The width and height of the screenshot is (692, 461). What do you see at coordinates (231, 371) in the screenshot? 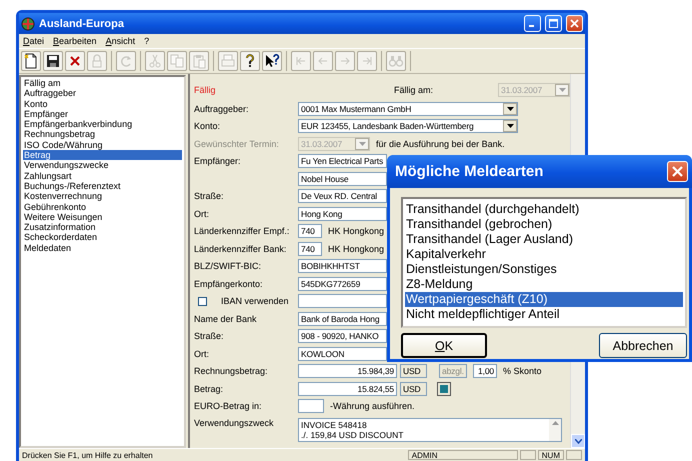
I see `field-label: Rechnungsbetrag:` at bounding box center [231, 371].